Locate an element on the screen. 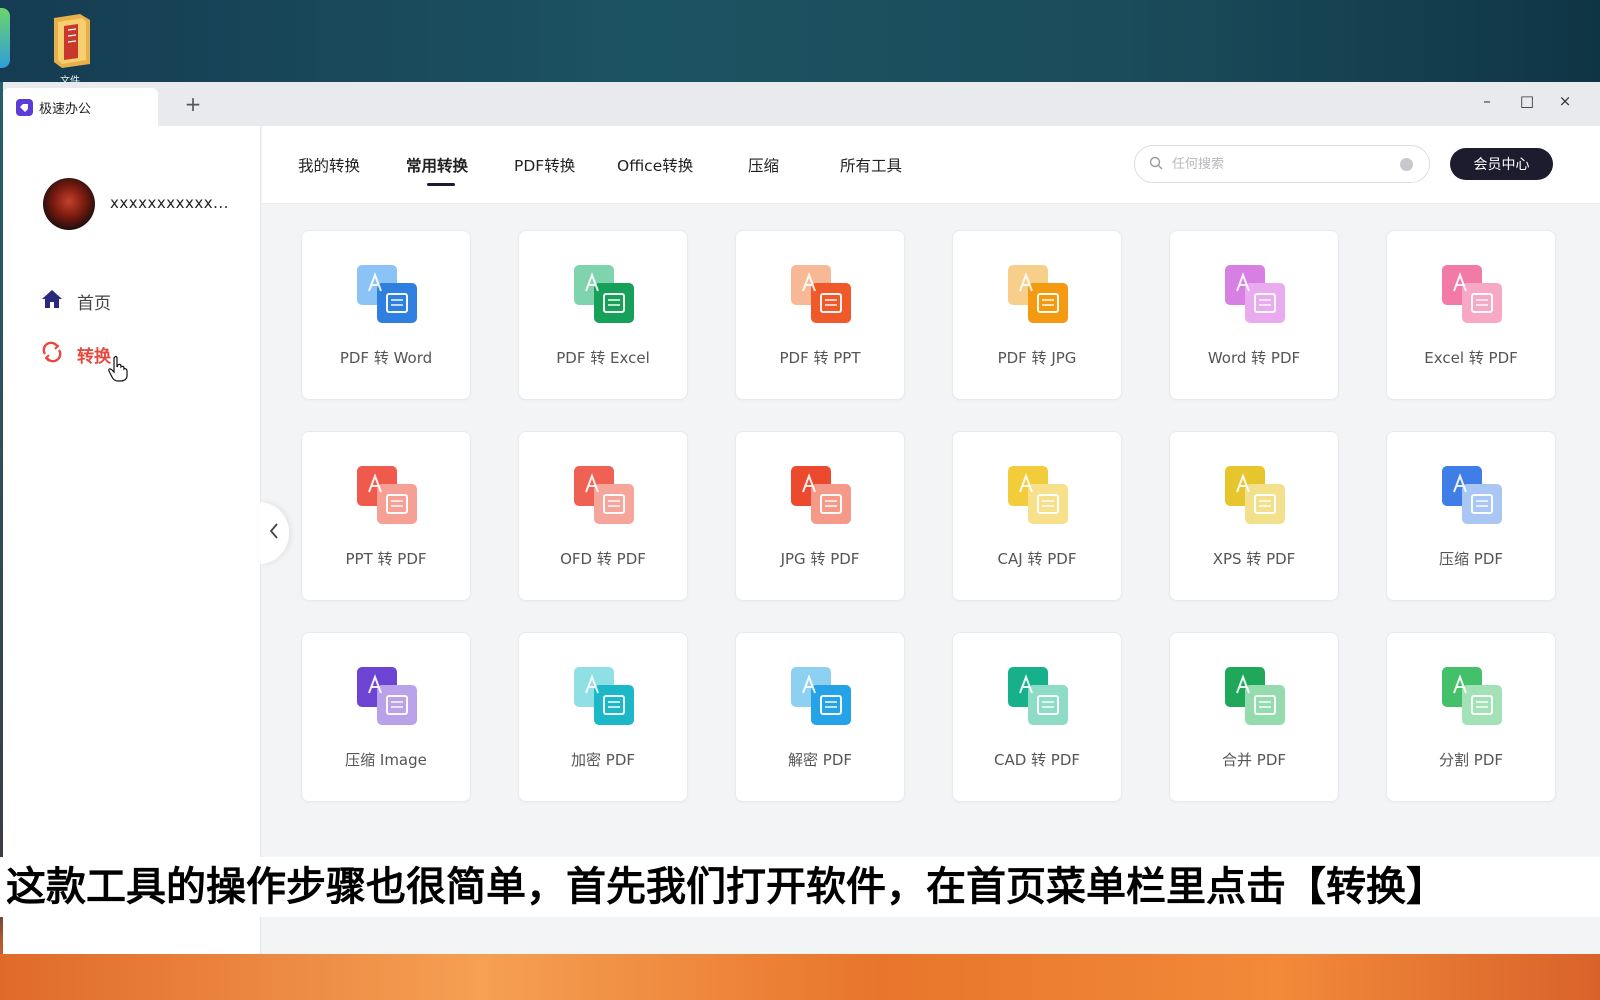 The image size is (1600, 1000). tool-card: OFD 转 PDF is located at coordinates (603, 516).